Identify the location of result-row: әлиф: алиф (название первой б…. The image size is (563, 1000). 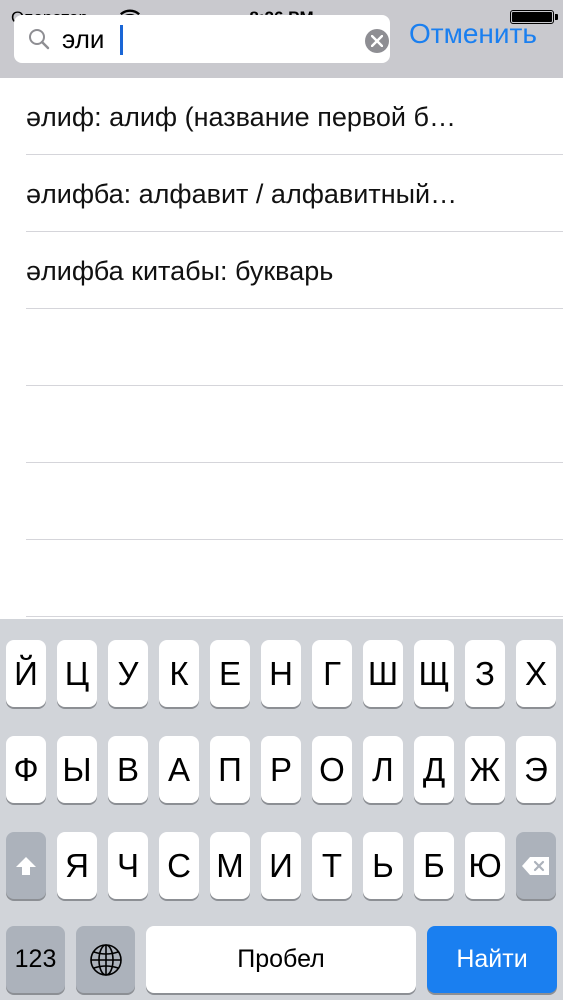
(294, 116).